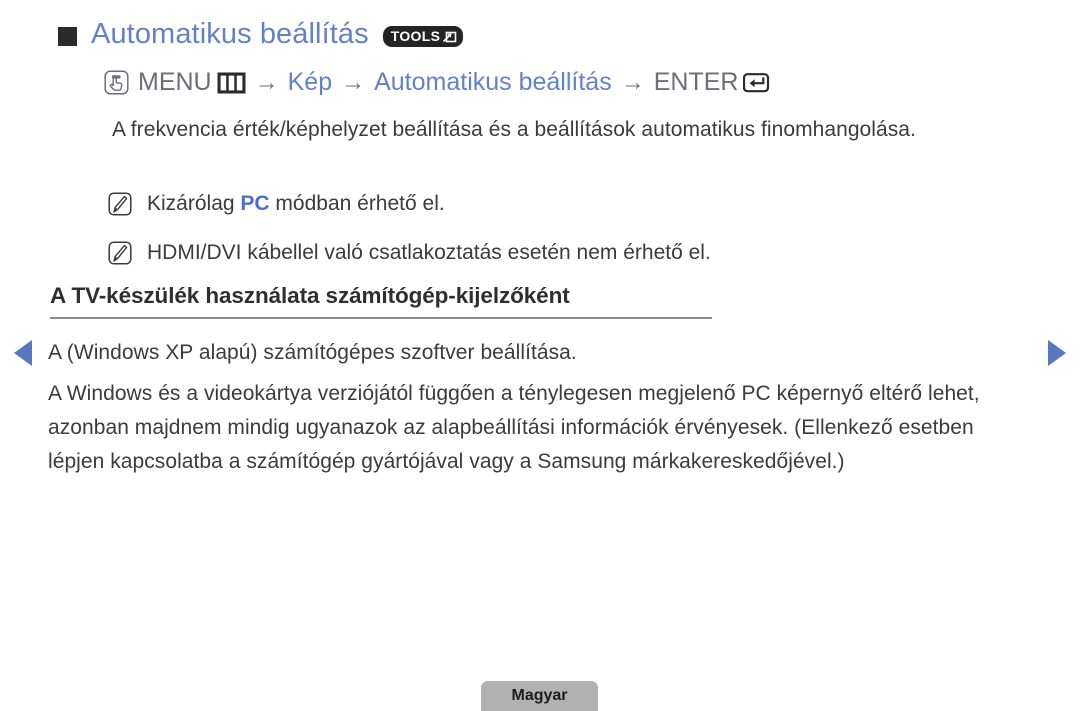  What do you see at coordinates (415, 36) in the screenshot?
I see `tools-badge-label: TOOLS` at bounding box center [415, 36].